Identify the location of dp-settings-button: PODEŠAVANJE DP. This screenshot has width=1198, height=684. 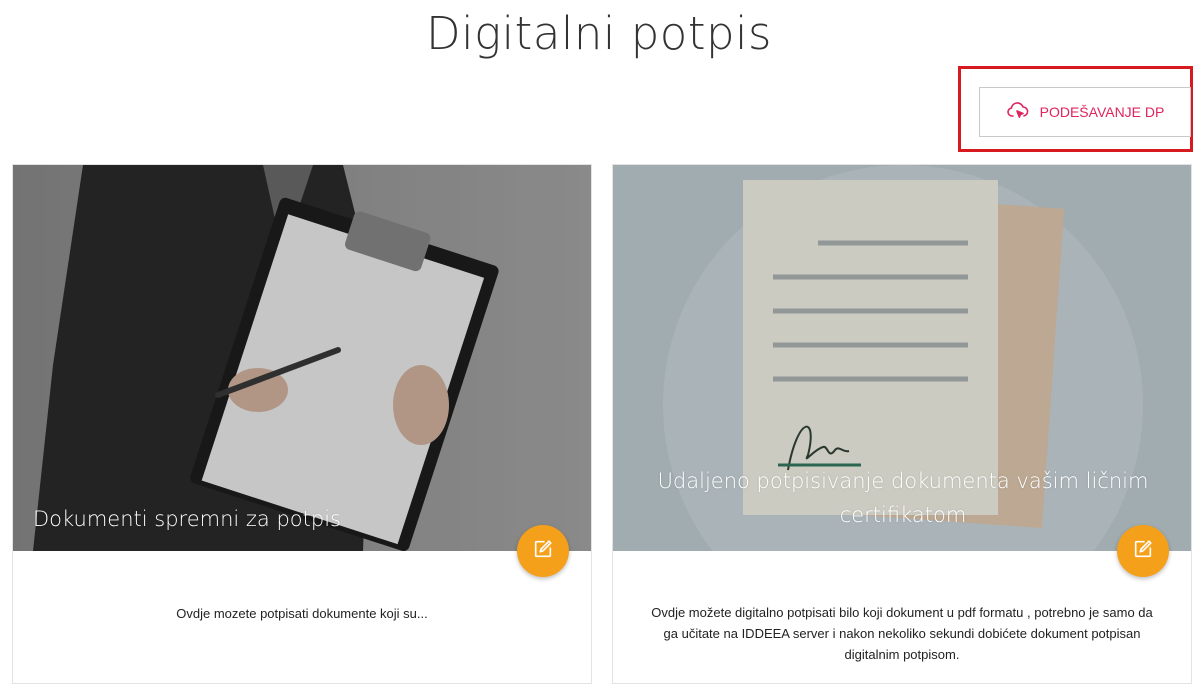
(1085, 112).